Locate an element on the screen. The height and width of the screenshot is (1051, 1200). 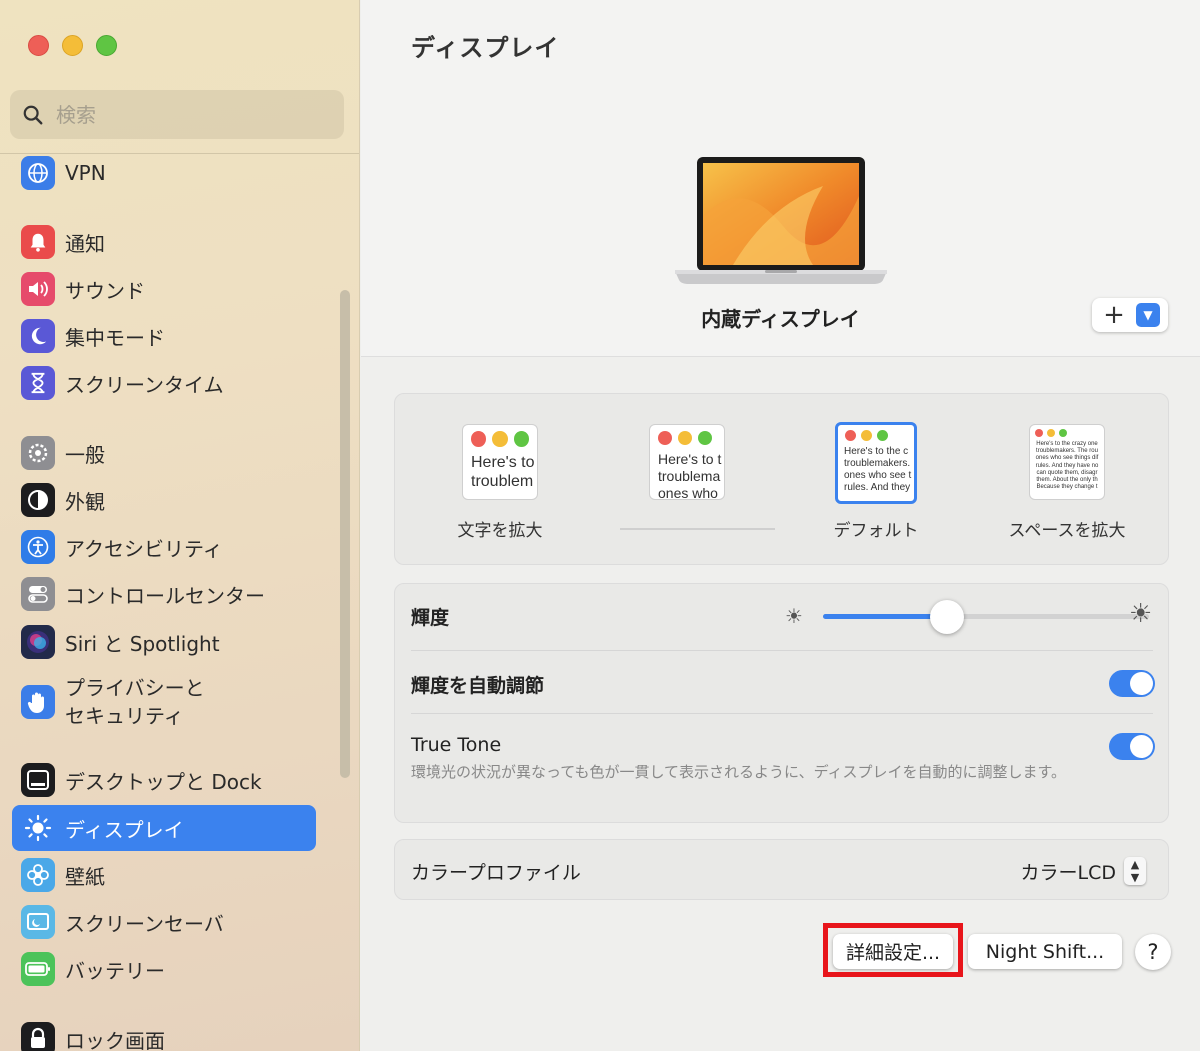
sidebar-item-screen-time: スクリーンタイム is located at coordinates (164, 383).